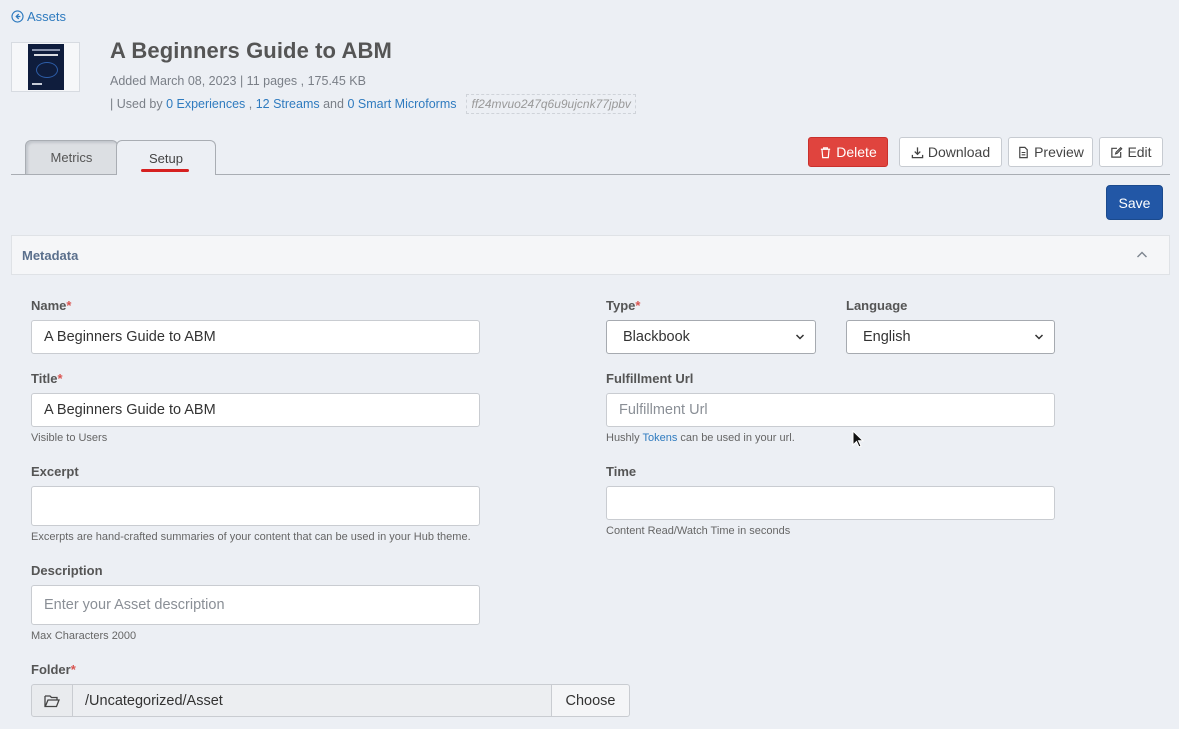  I want to click on folder-path-input: /Uncategorized/Asset, so click(312, 700).